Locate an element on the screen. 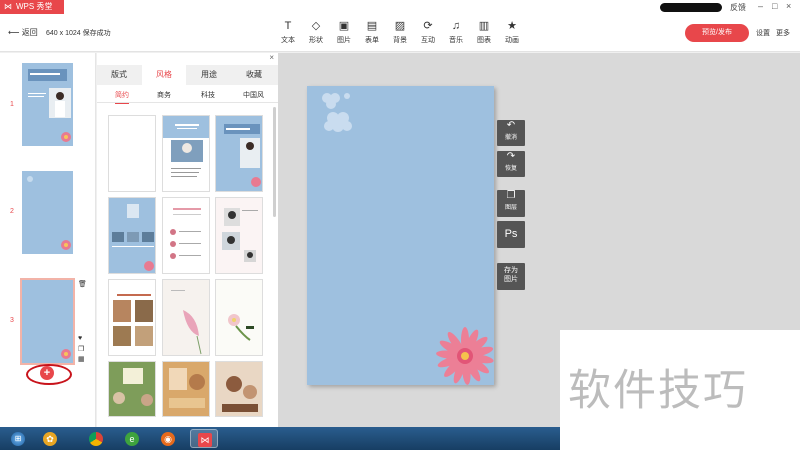  tool-label: 互动 is located at coordinates (428, 40).